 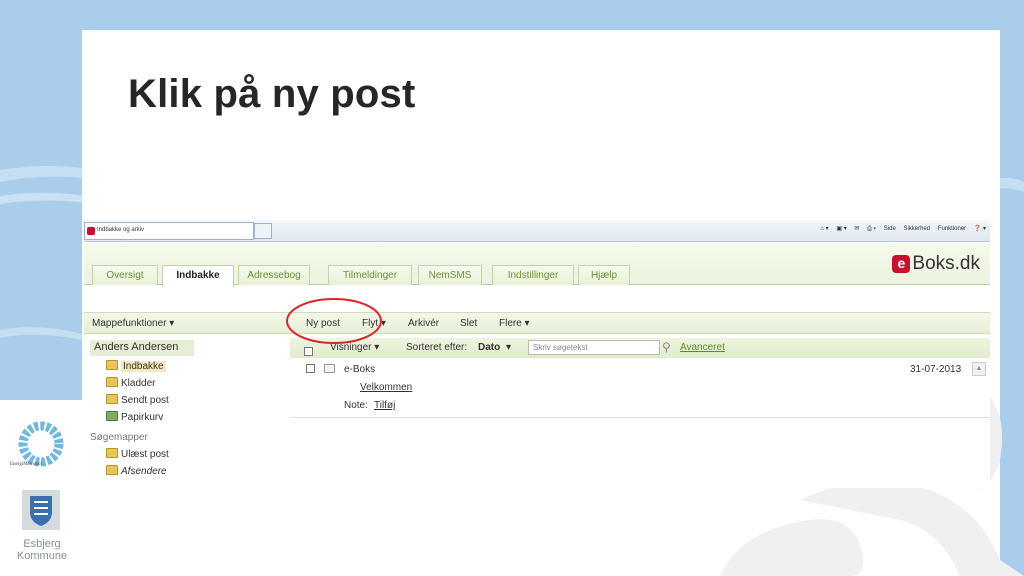 What do you see at coordinates (112, 365) in the screenshot?
I see `inbox-folder-icon` at bounding box center [112, 365].